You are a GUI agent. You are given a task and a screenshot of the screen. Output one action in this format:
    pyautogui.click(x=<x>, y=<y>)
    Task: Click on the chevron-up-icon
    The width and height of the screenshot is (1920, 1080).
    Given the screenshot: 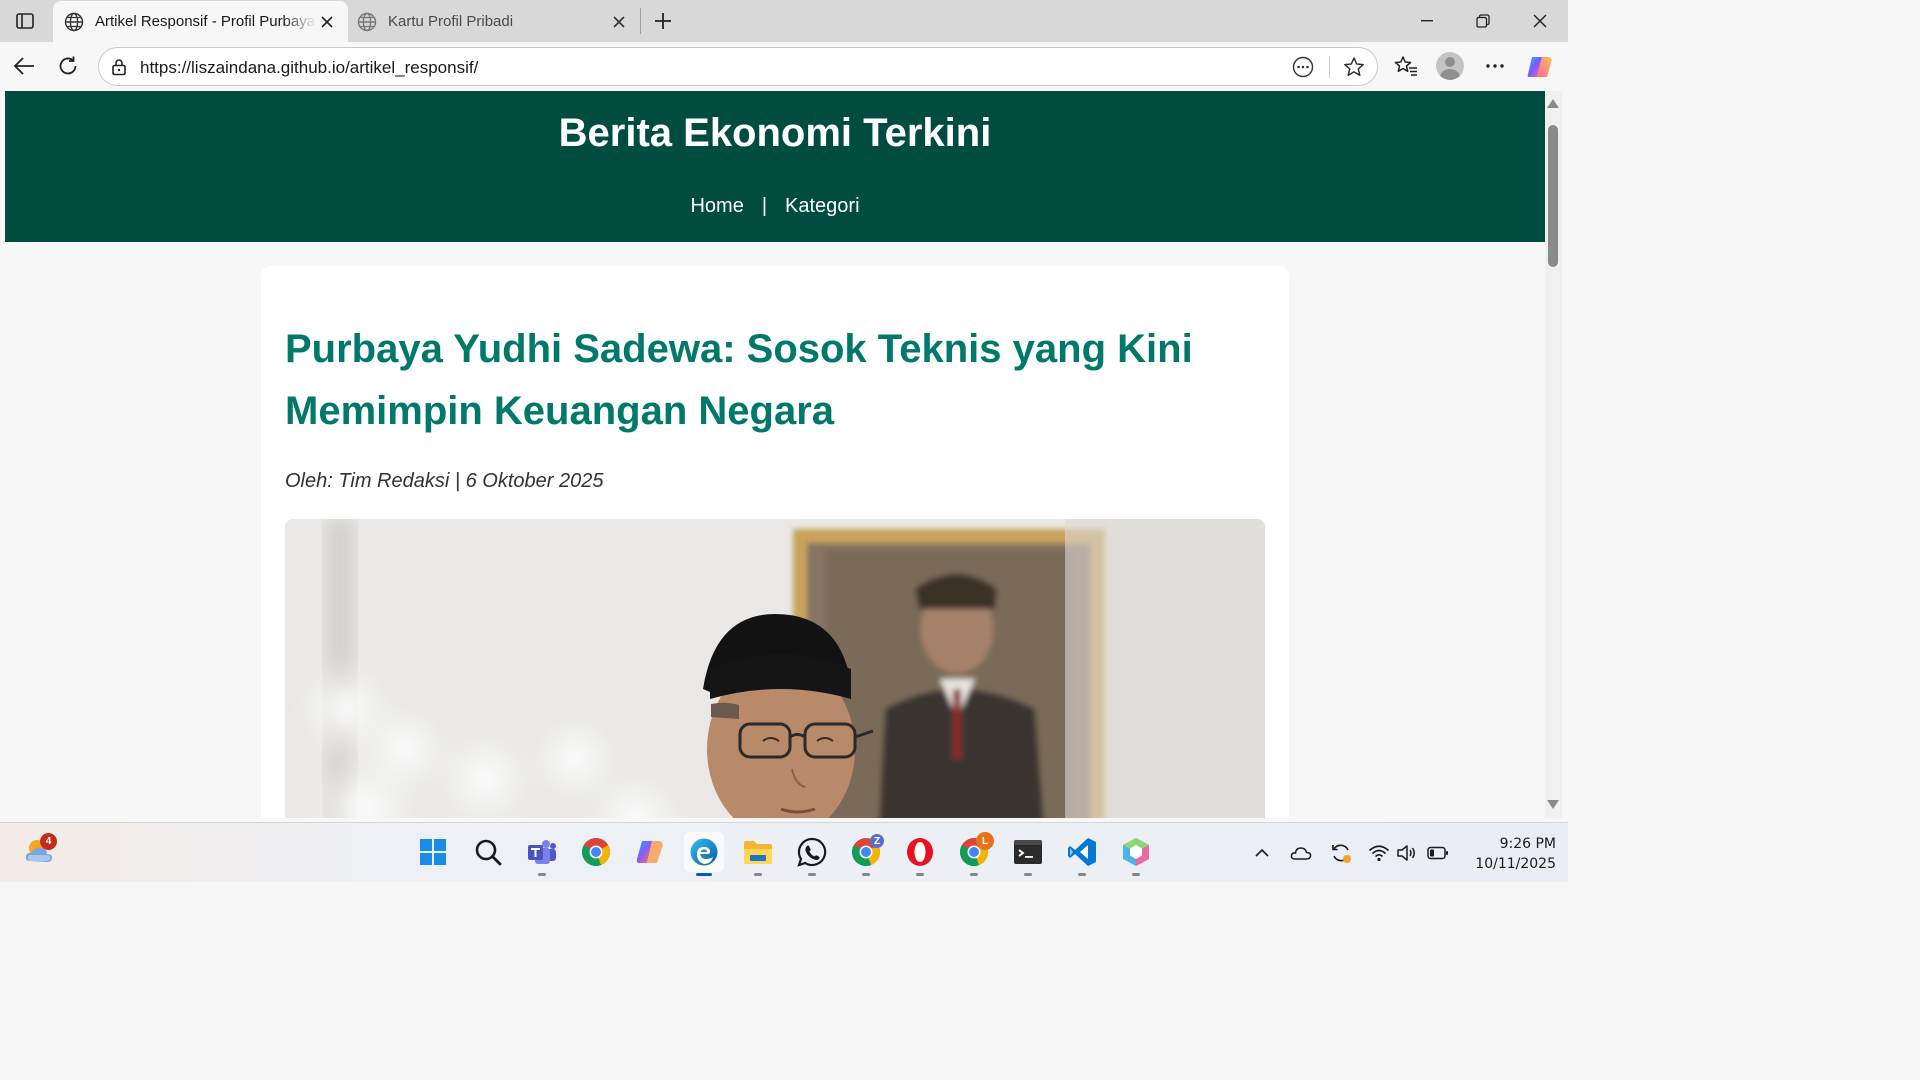 What is the action you would take?
    pyautogui.click(x=1262, y=852)
    